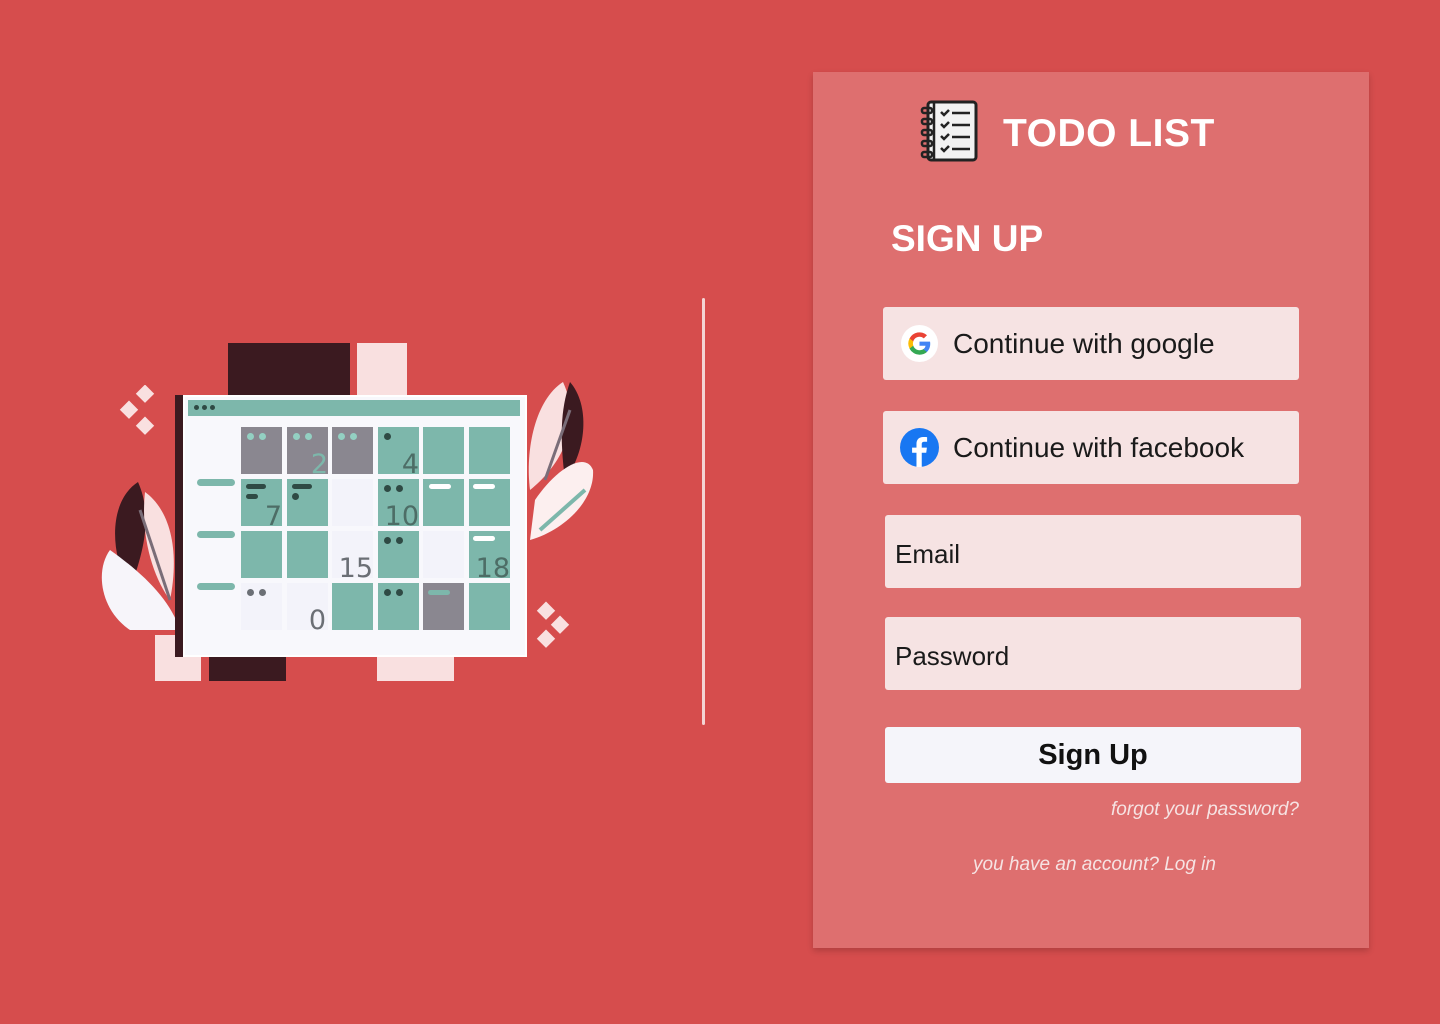  I want to click on sign-up-button: Sign Up, so click(1093, 755).